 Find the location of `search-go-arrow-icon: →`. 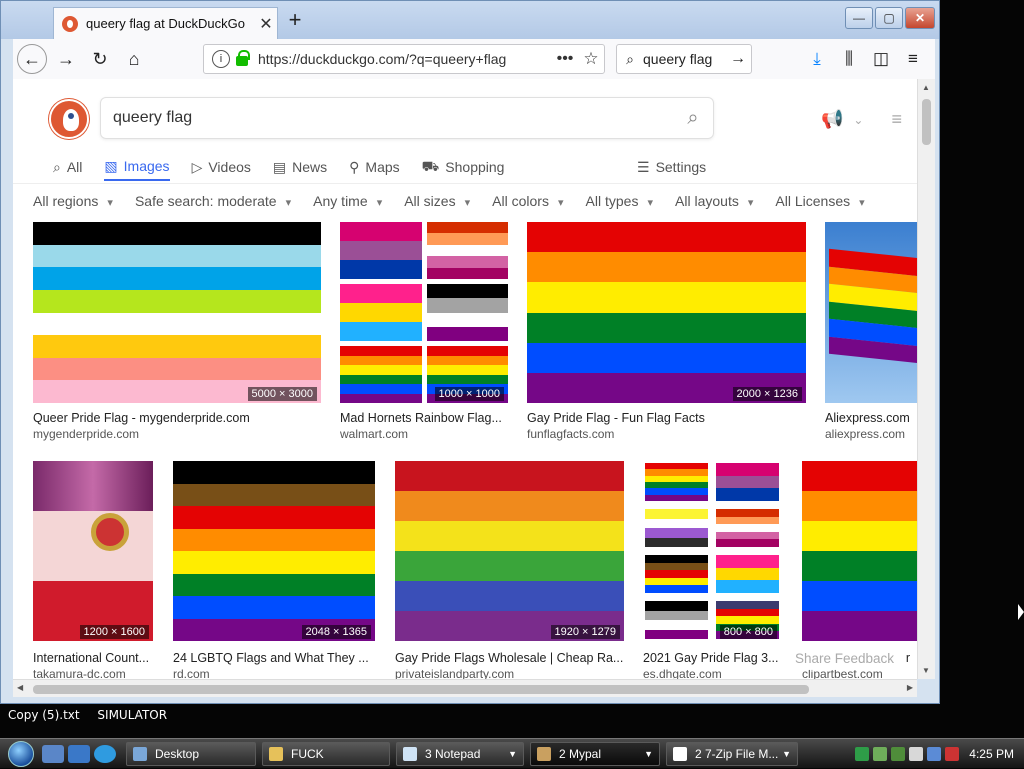

search-go-arrow-icon: → is located at coordinates (738, 59).